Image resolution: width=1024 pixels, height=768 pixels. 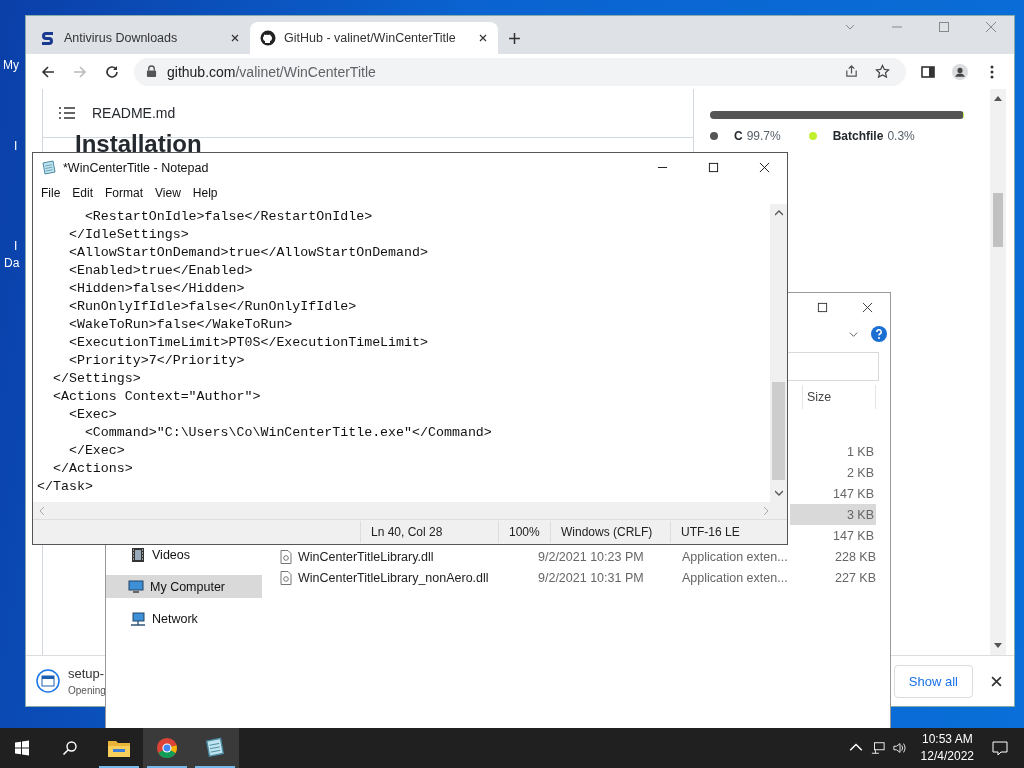 What do you see at coordinates (248, 252) in the screenshot?
I see `code-line: <AllowStartOnDemand>true</AllowStartOnDemand>` at bounding box center [248, 252].